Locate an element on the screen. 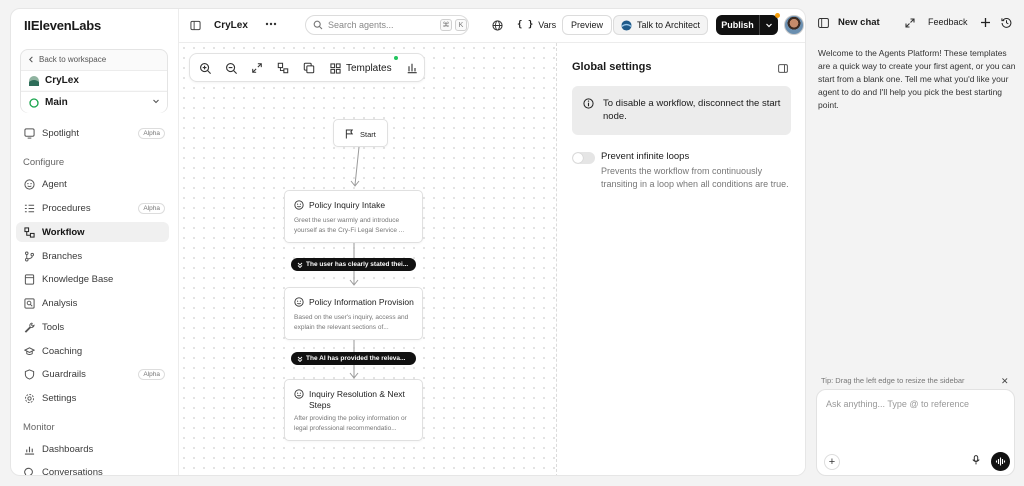 The width and height of the screenshot is (1024, 486). search-agents-input: Search agents... ⌘ K is located at coordinates (387, 25).